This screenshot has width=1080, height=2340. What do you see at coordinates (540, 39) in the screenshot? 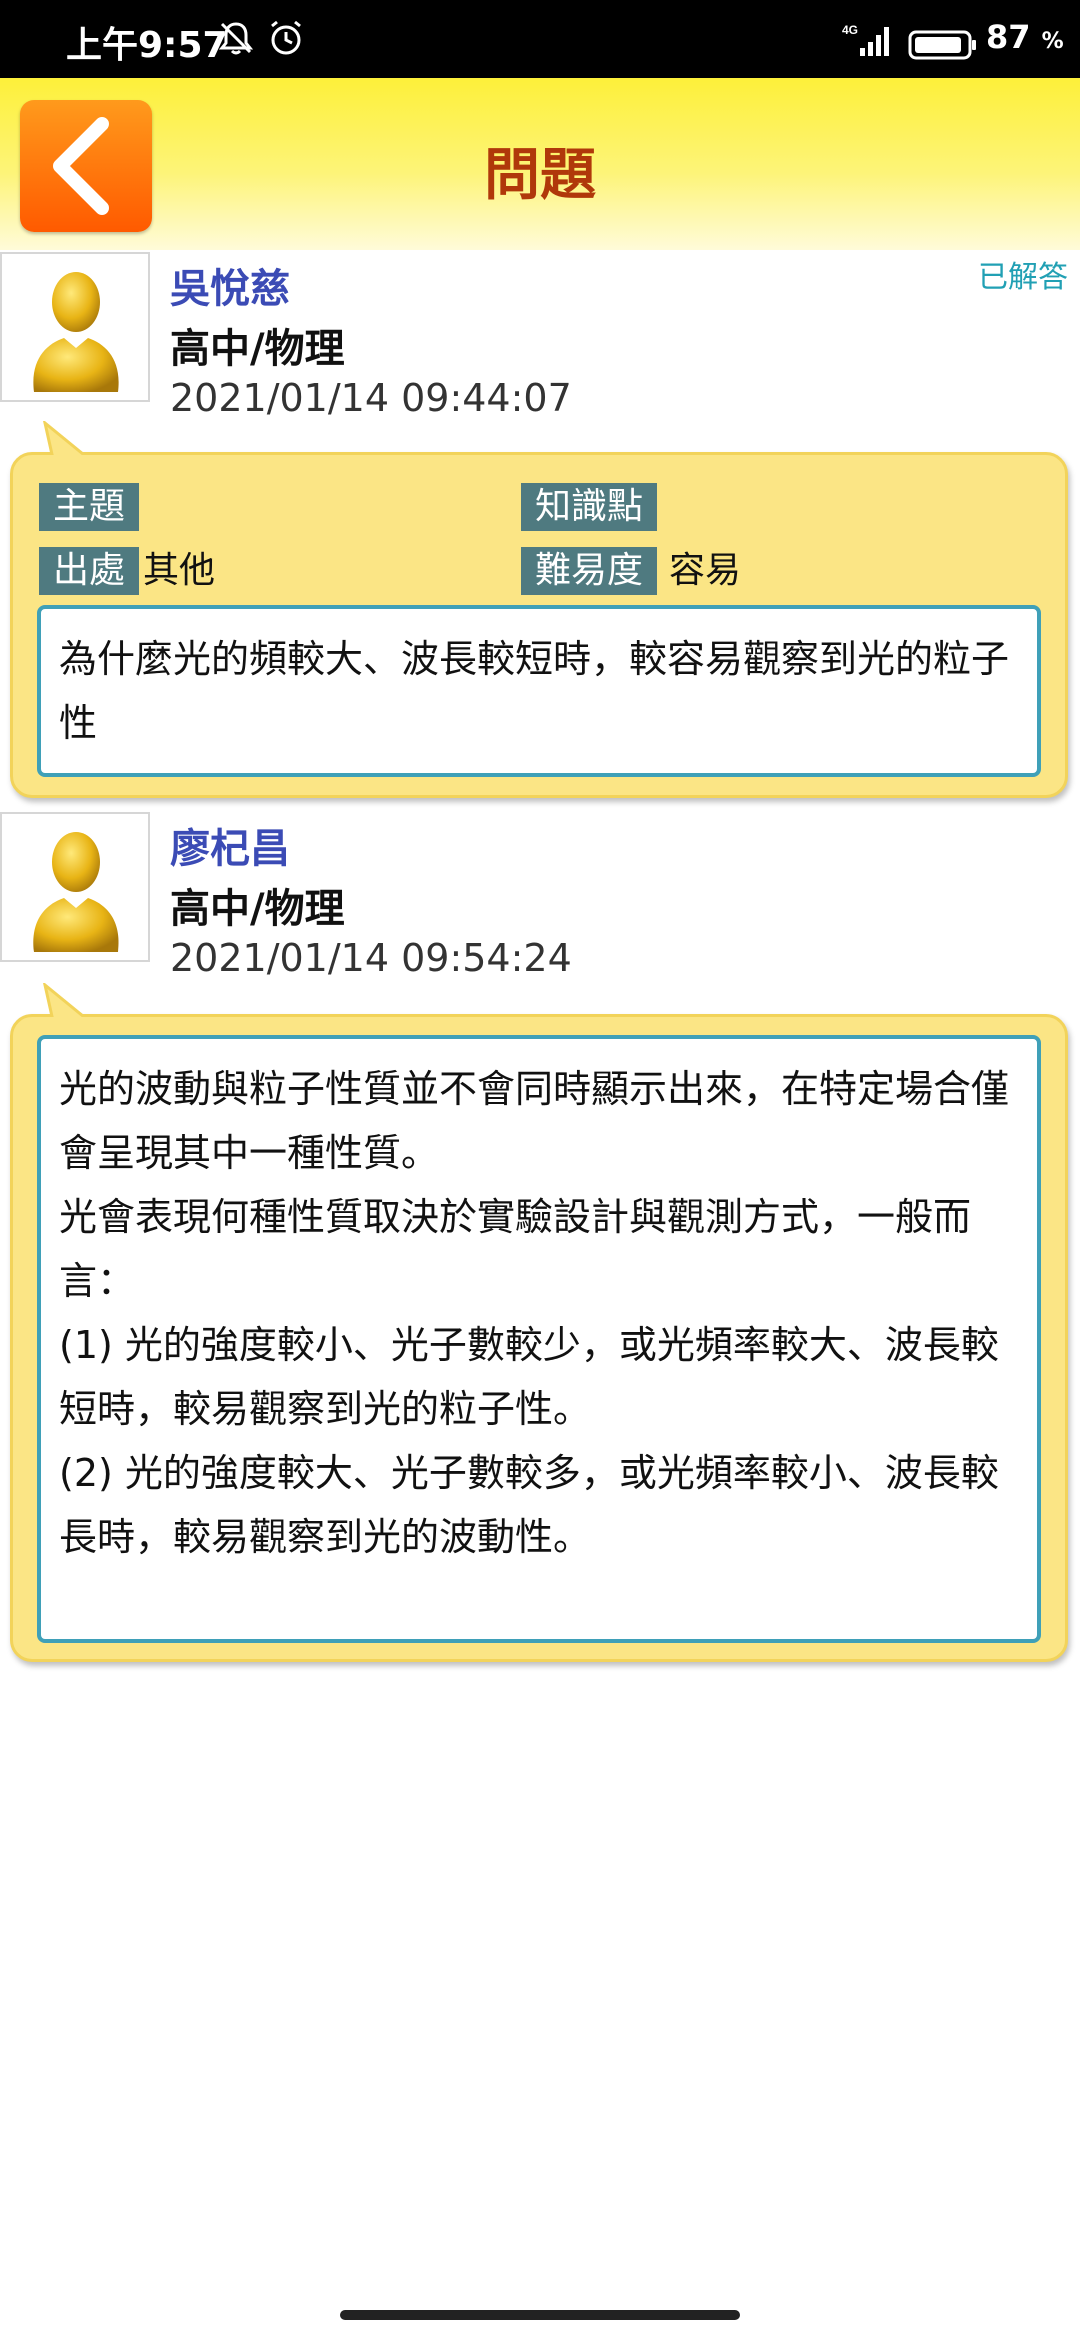
I see `status-bar: 上午9:57 4G 87 %` at bounding box center [540, 39].